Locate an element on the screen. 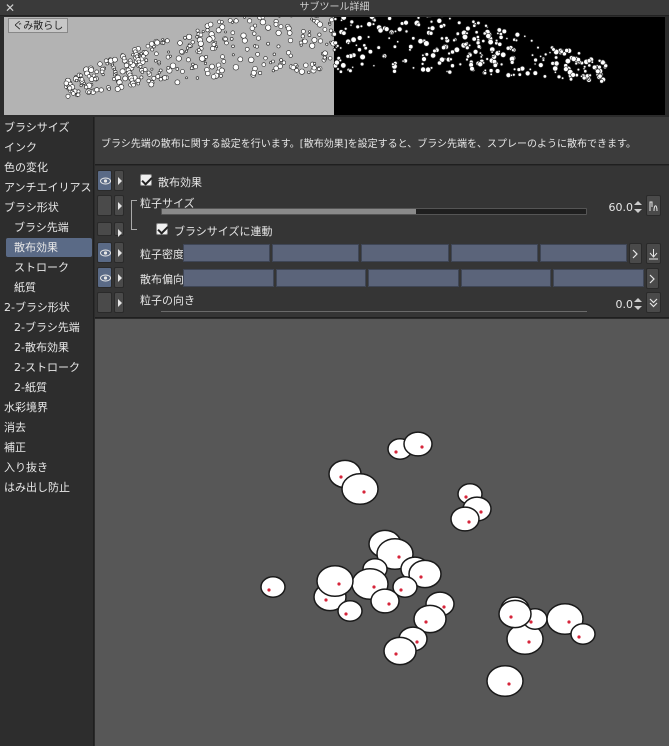 This screenshot has height=746, width=669. pen-pressure-icon is located at coordinates (653, 206).